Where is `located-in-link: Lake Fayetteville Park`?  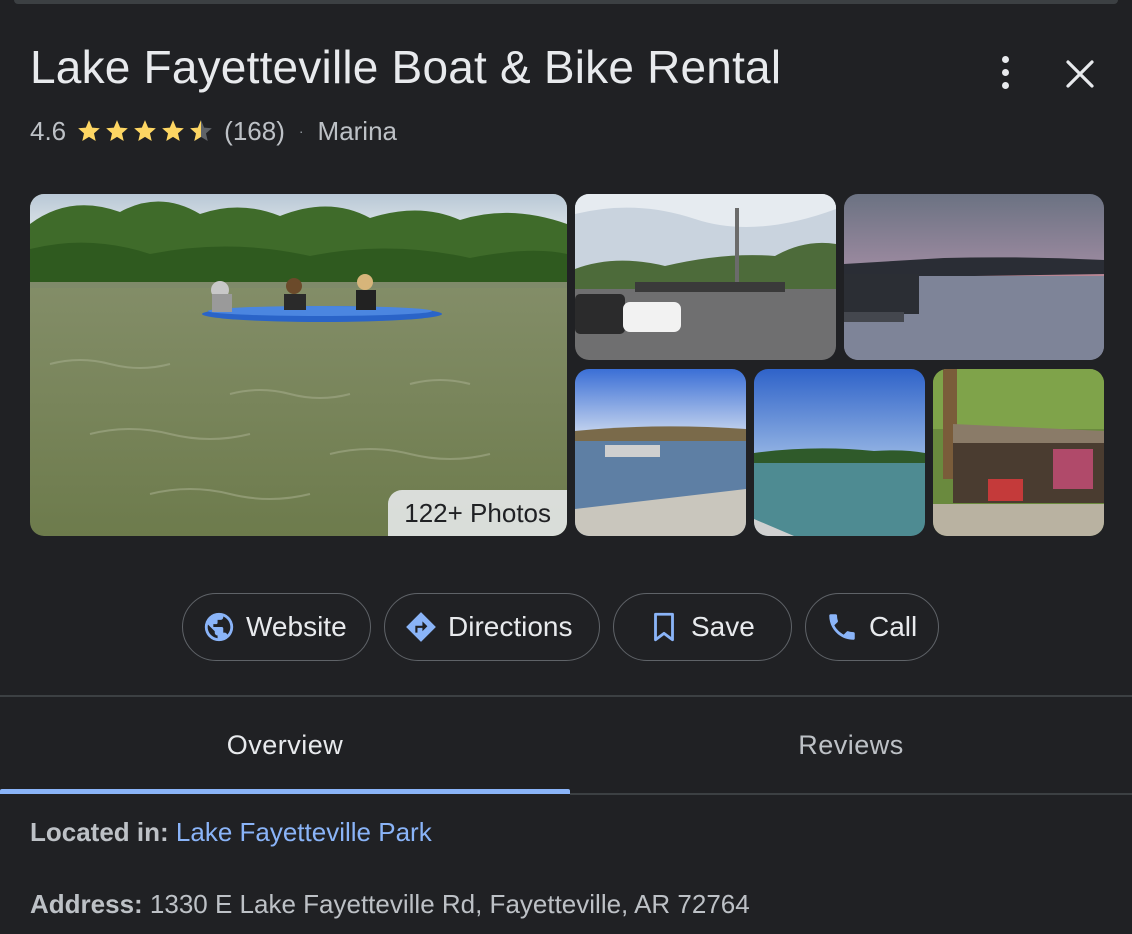 located-in-link: Lake Fayetteville Park is located at coordinates (304, 832).